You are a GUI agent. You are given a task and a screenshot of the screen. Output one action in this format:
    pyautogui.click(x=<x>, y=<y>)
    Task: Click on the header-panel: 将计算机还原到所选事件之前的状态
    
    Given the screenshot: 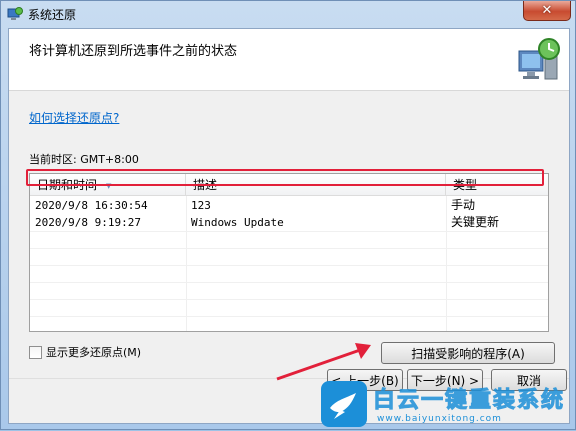 What is the action you would take?
    pyautogui.click(x=289, y=60)
    